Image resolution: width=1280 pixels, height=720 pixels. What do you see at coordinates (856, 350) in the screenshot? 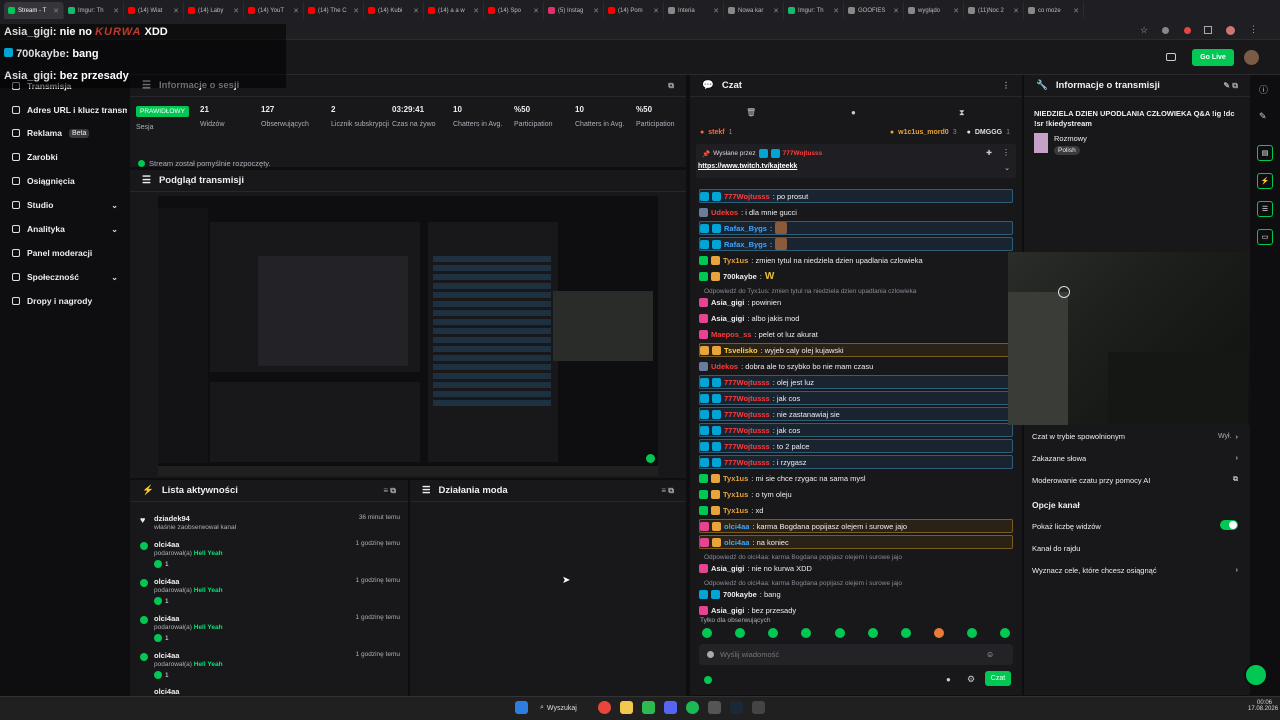
I see `chat-message: Tsvelisko: wyjeb caly olej kujawski` at bounding box center [856, 350].